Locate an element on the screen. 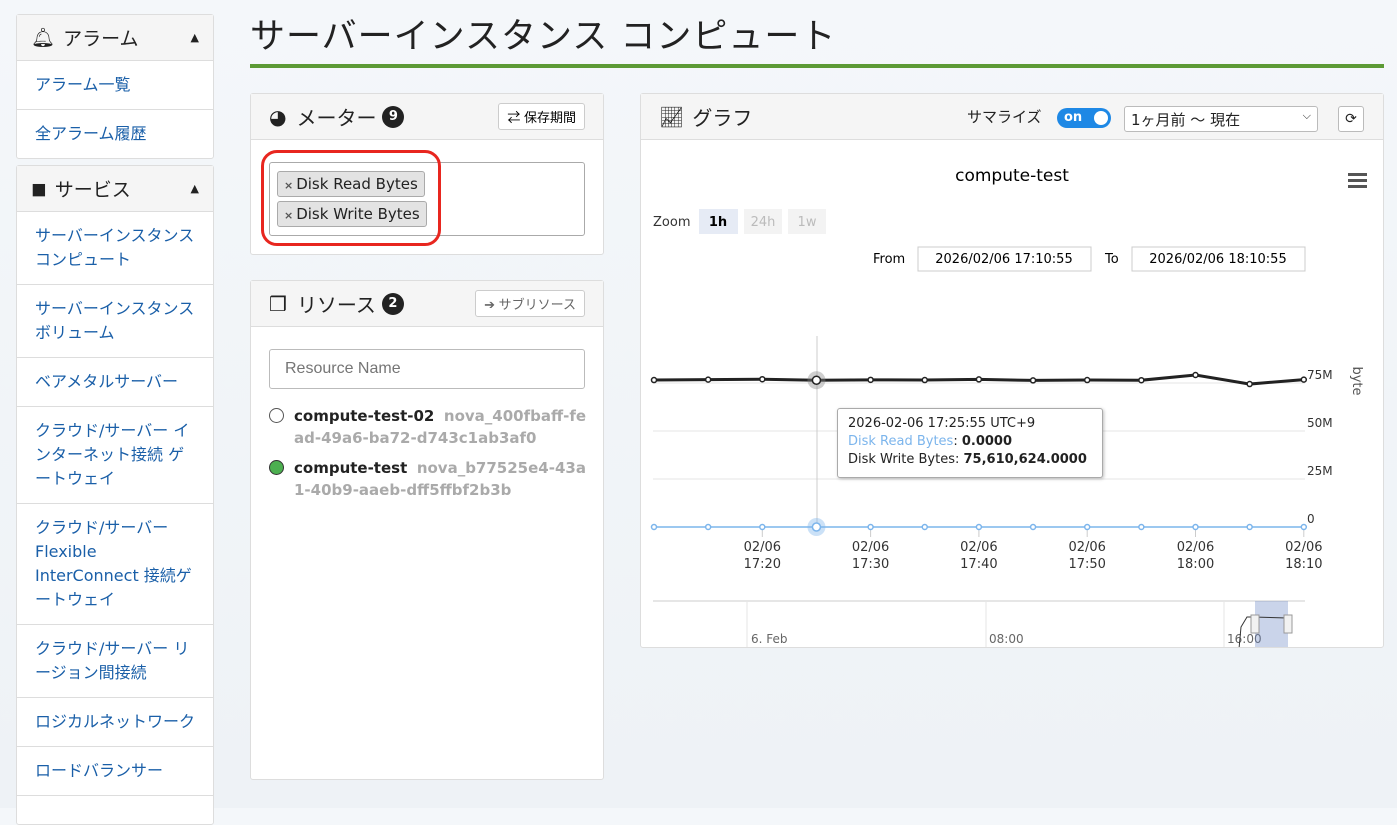 This screenshot has width=1397, height=825. y-axis-label: byte is located at coordinates (1356, 380).